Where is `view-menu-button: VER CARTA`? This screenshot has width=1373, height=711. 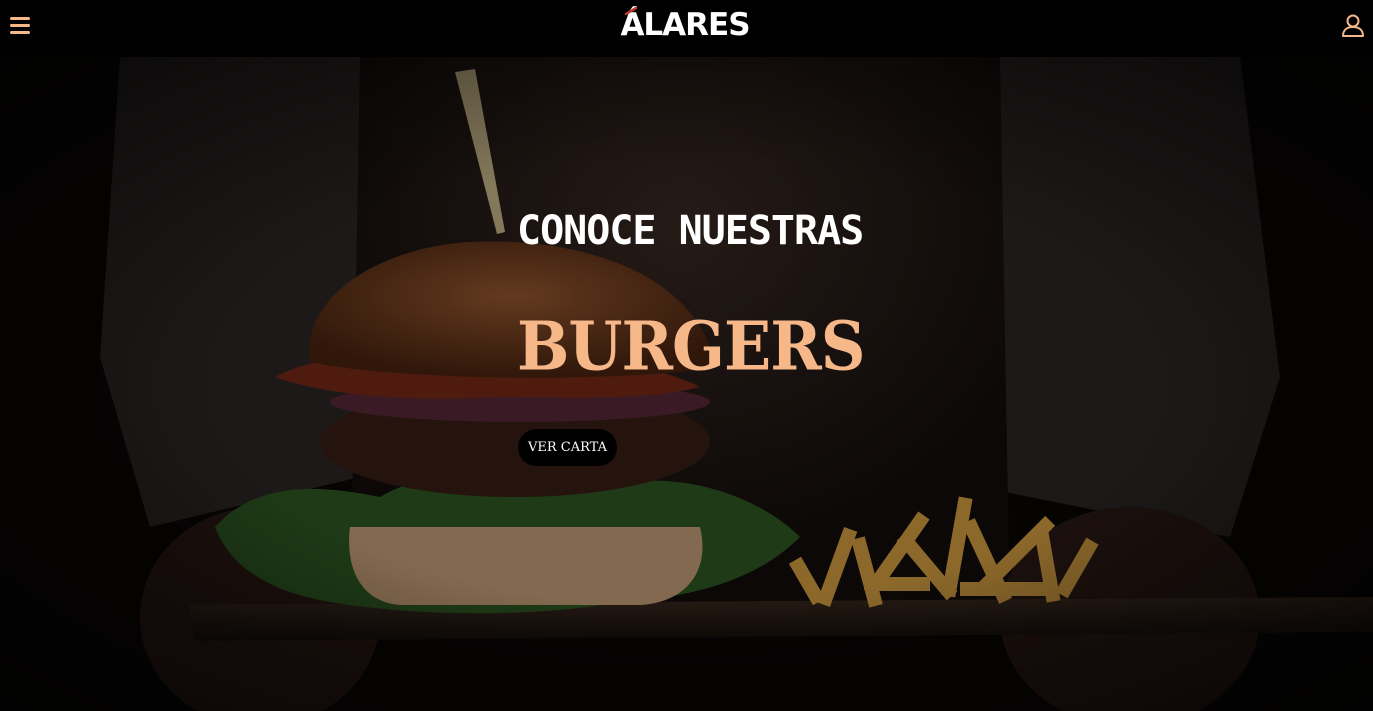
view-menu-button: VER CARTA is located at coordinates (567, 447).